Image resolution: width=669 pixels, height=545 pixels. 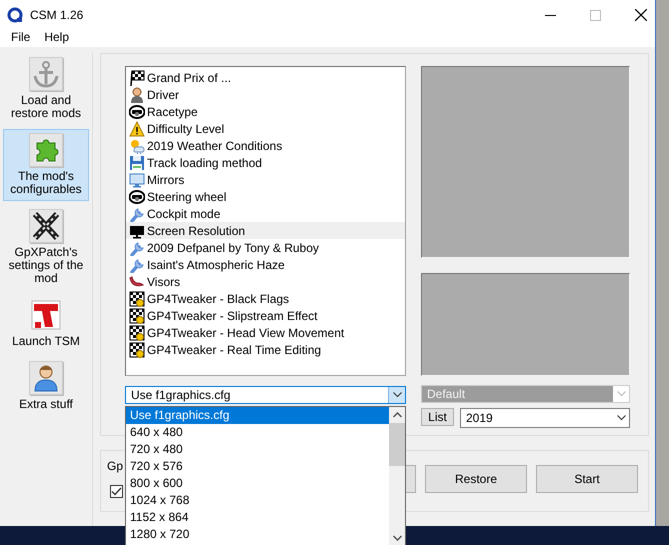 I want to click on restore-button: Restore, so click(x=476, y=479).